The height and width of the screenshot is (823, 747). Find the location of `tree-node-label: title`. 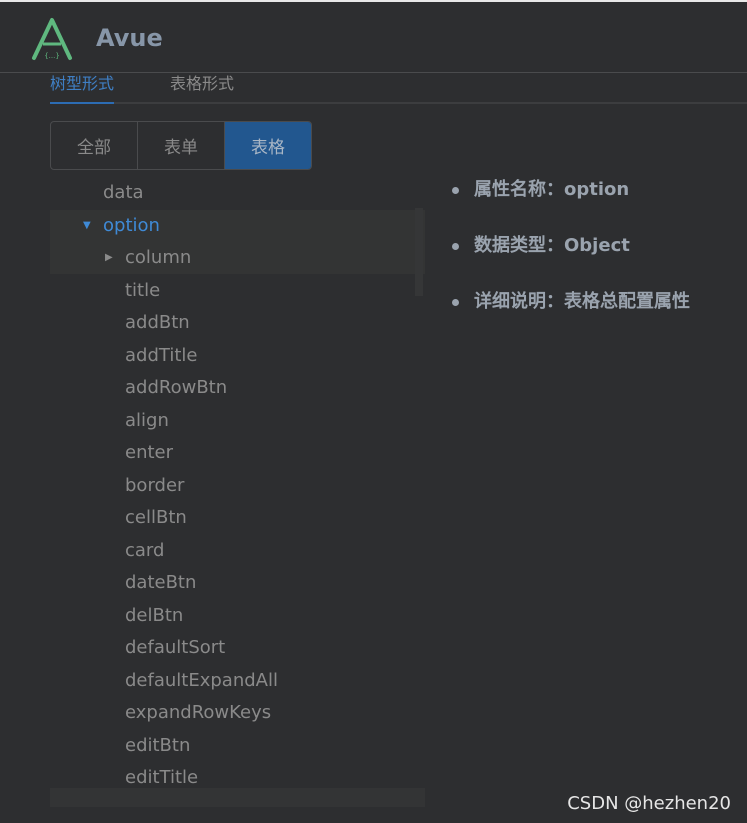

tree-node-label: title is located at coordinates (143, 290).